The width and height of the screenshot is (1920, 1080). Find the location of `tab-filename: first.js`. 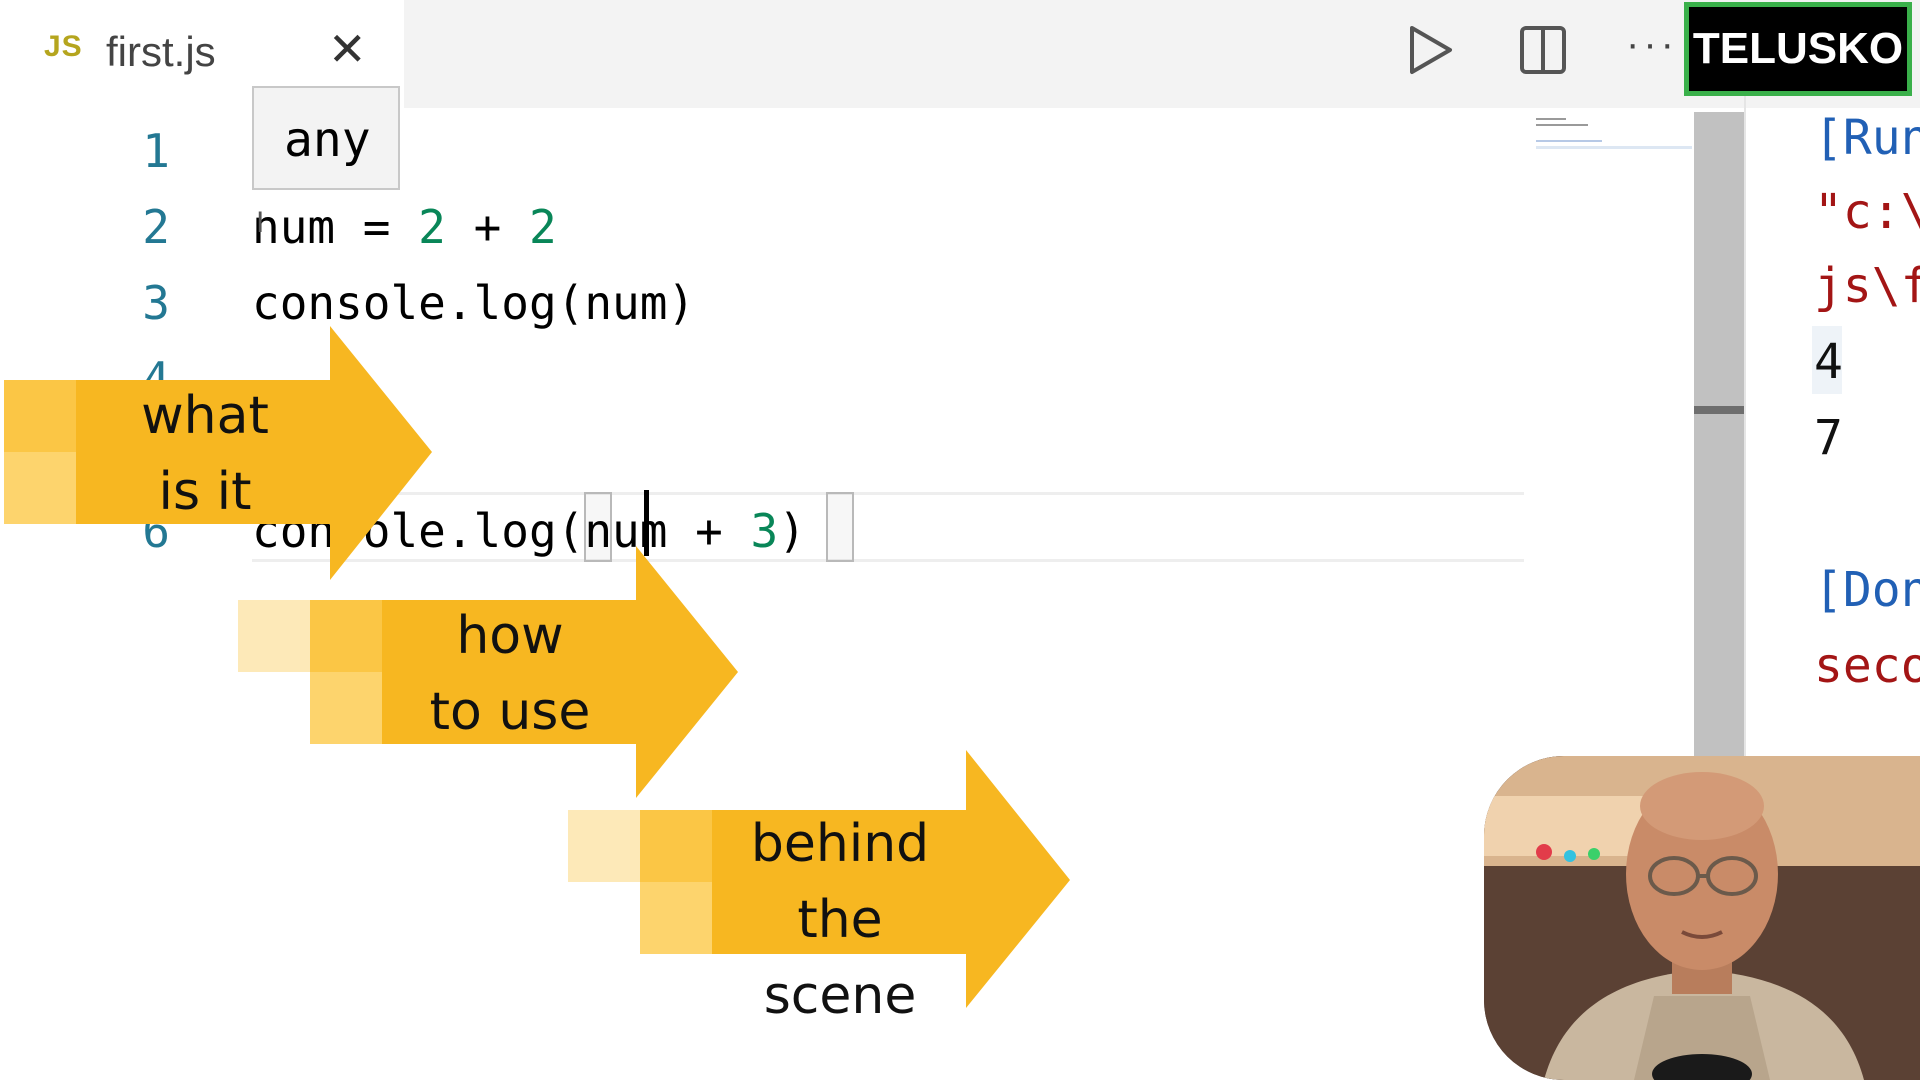

tab-filename: first.js is located at coordinates (161, 52).